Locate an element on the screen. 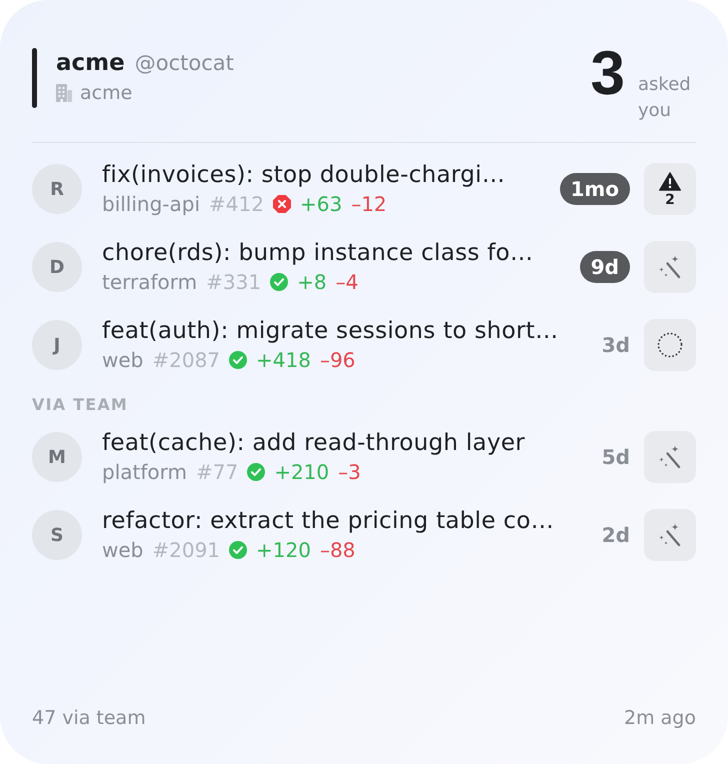 This screenshot has height=764, width=728. repo-name: billing-api is located at coordinates (151, 204).